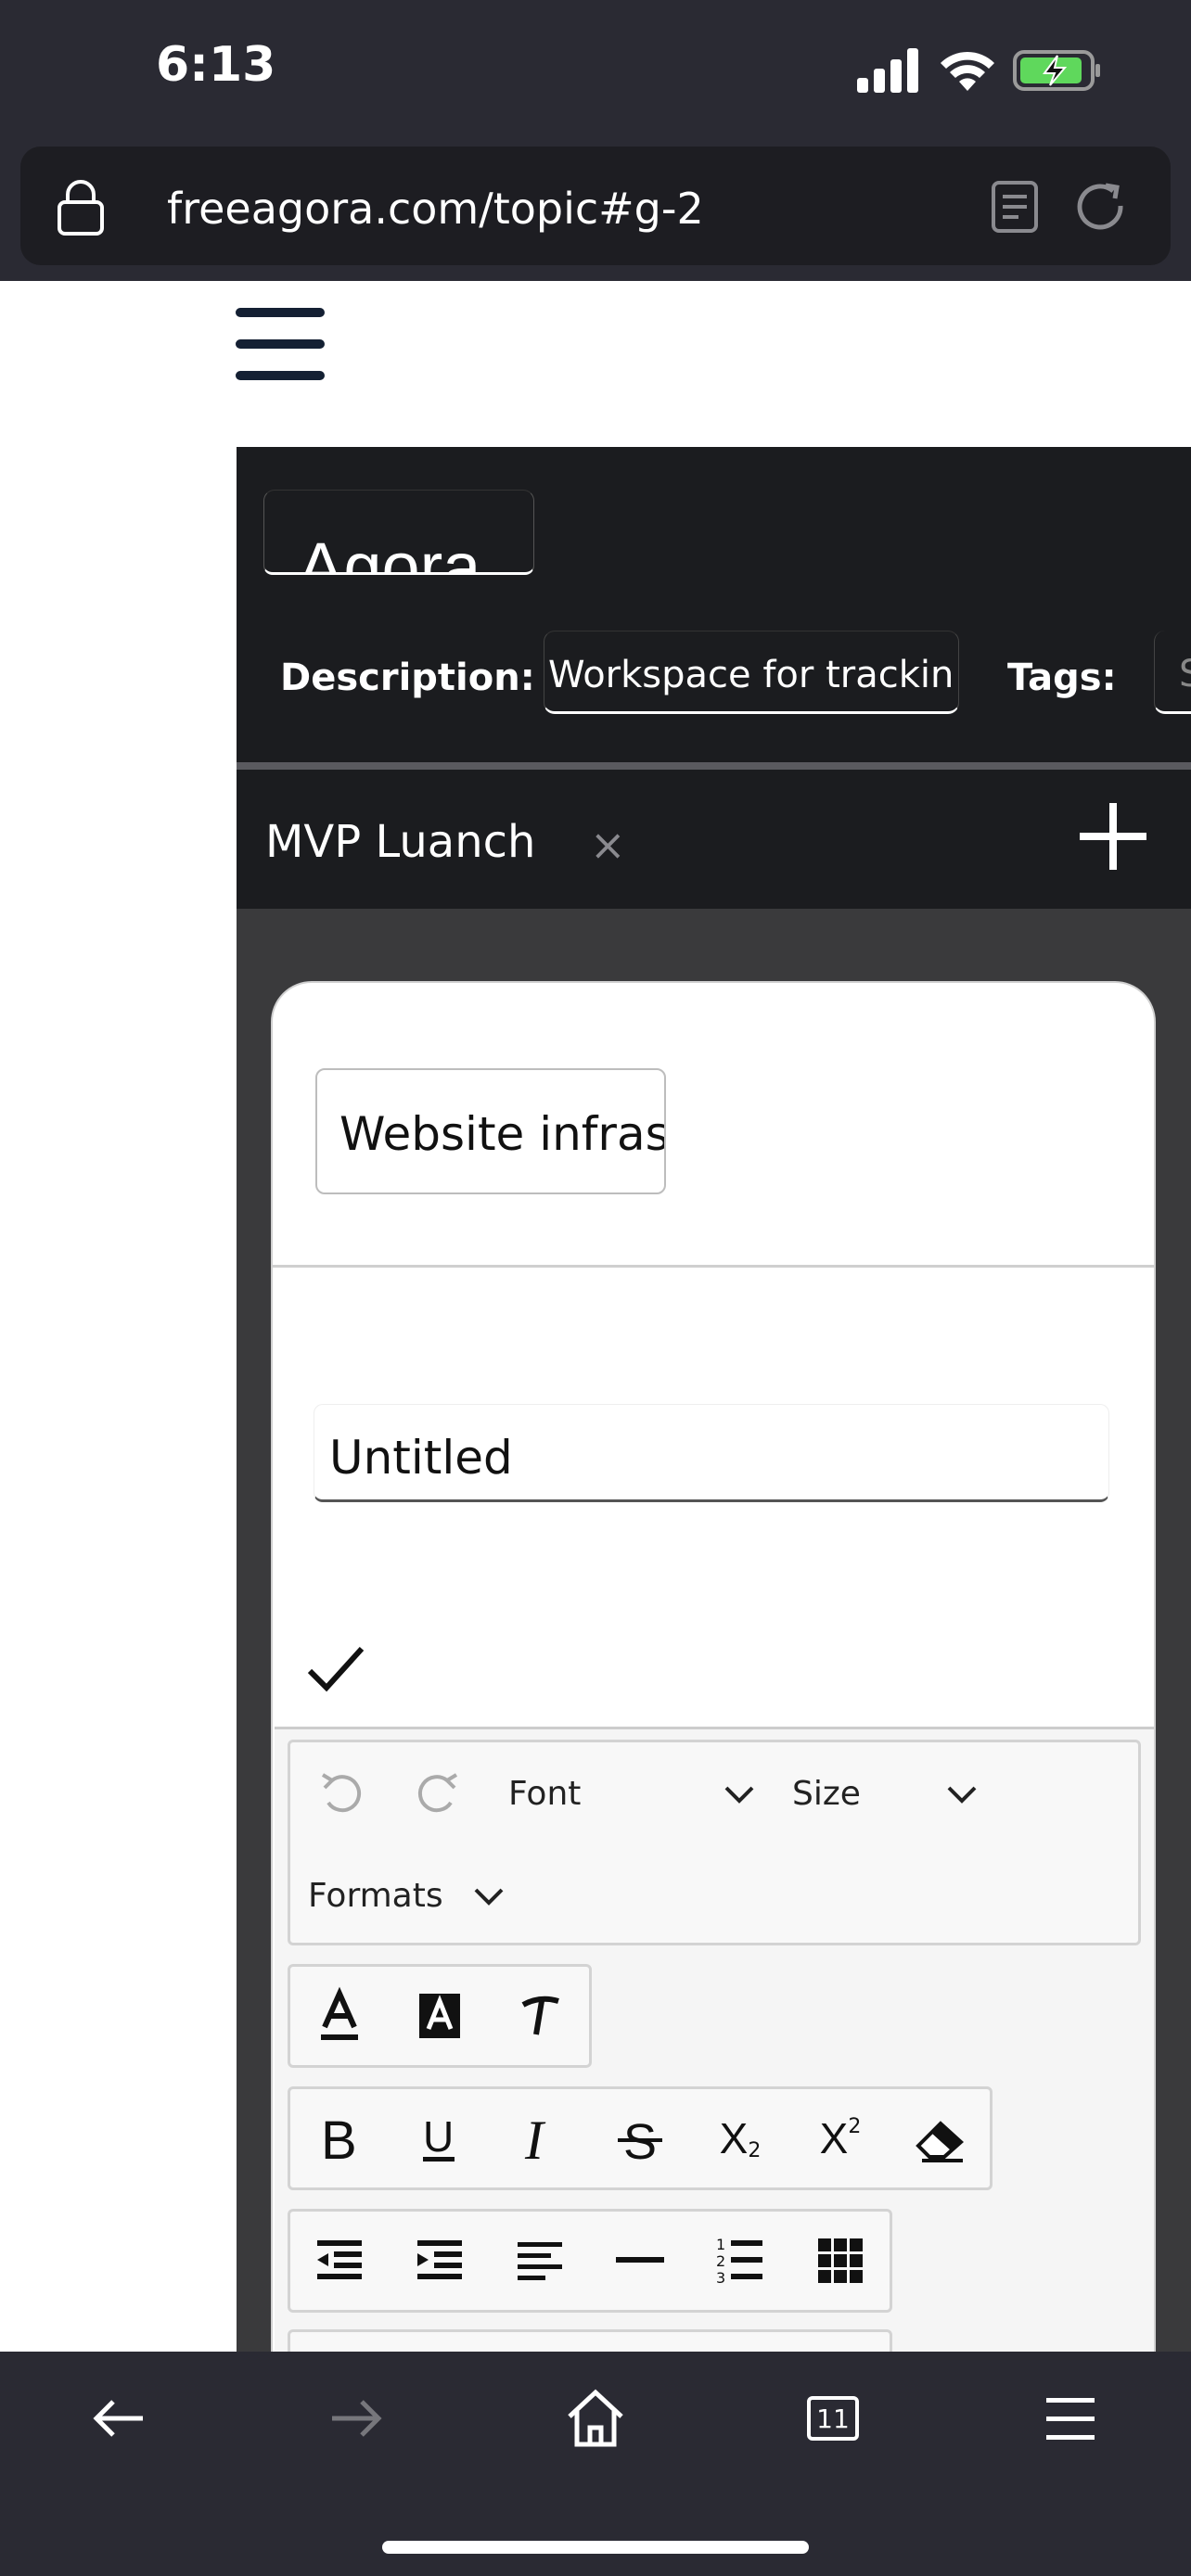  What do you see at coordinates (962, 1794) in the screenshot?
I see `size-chevron-down-icon` at bounding box center [962, 1794].